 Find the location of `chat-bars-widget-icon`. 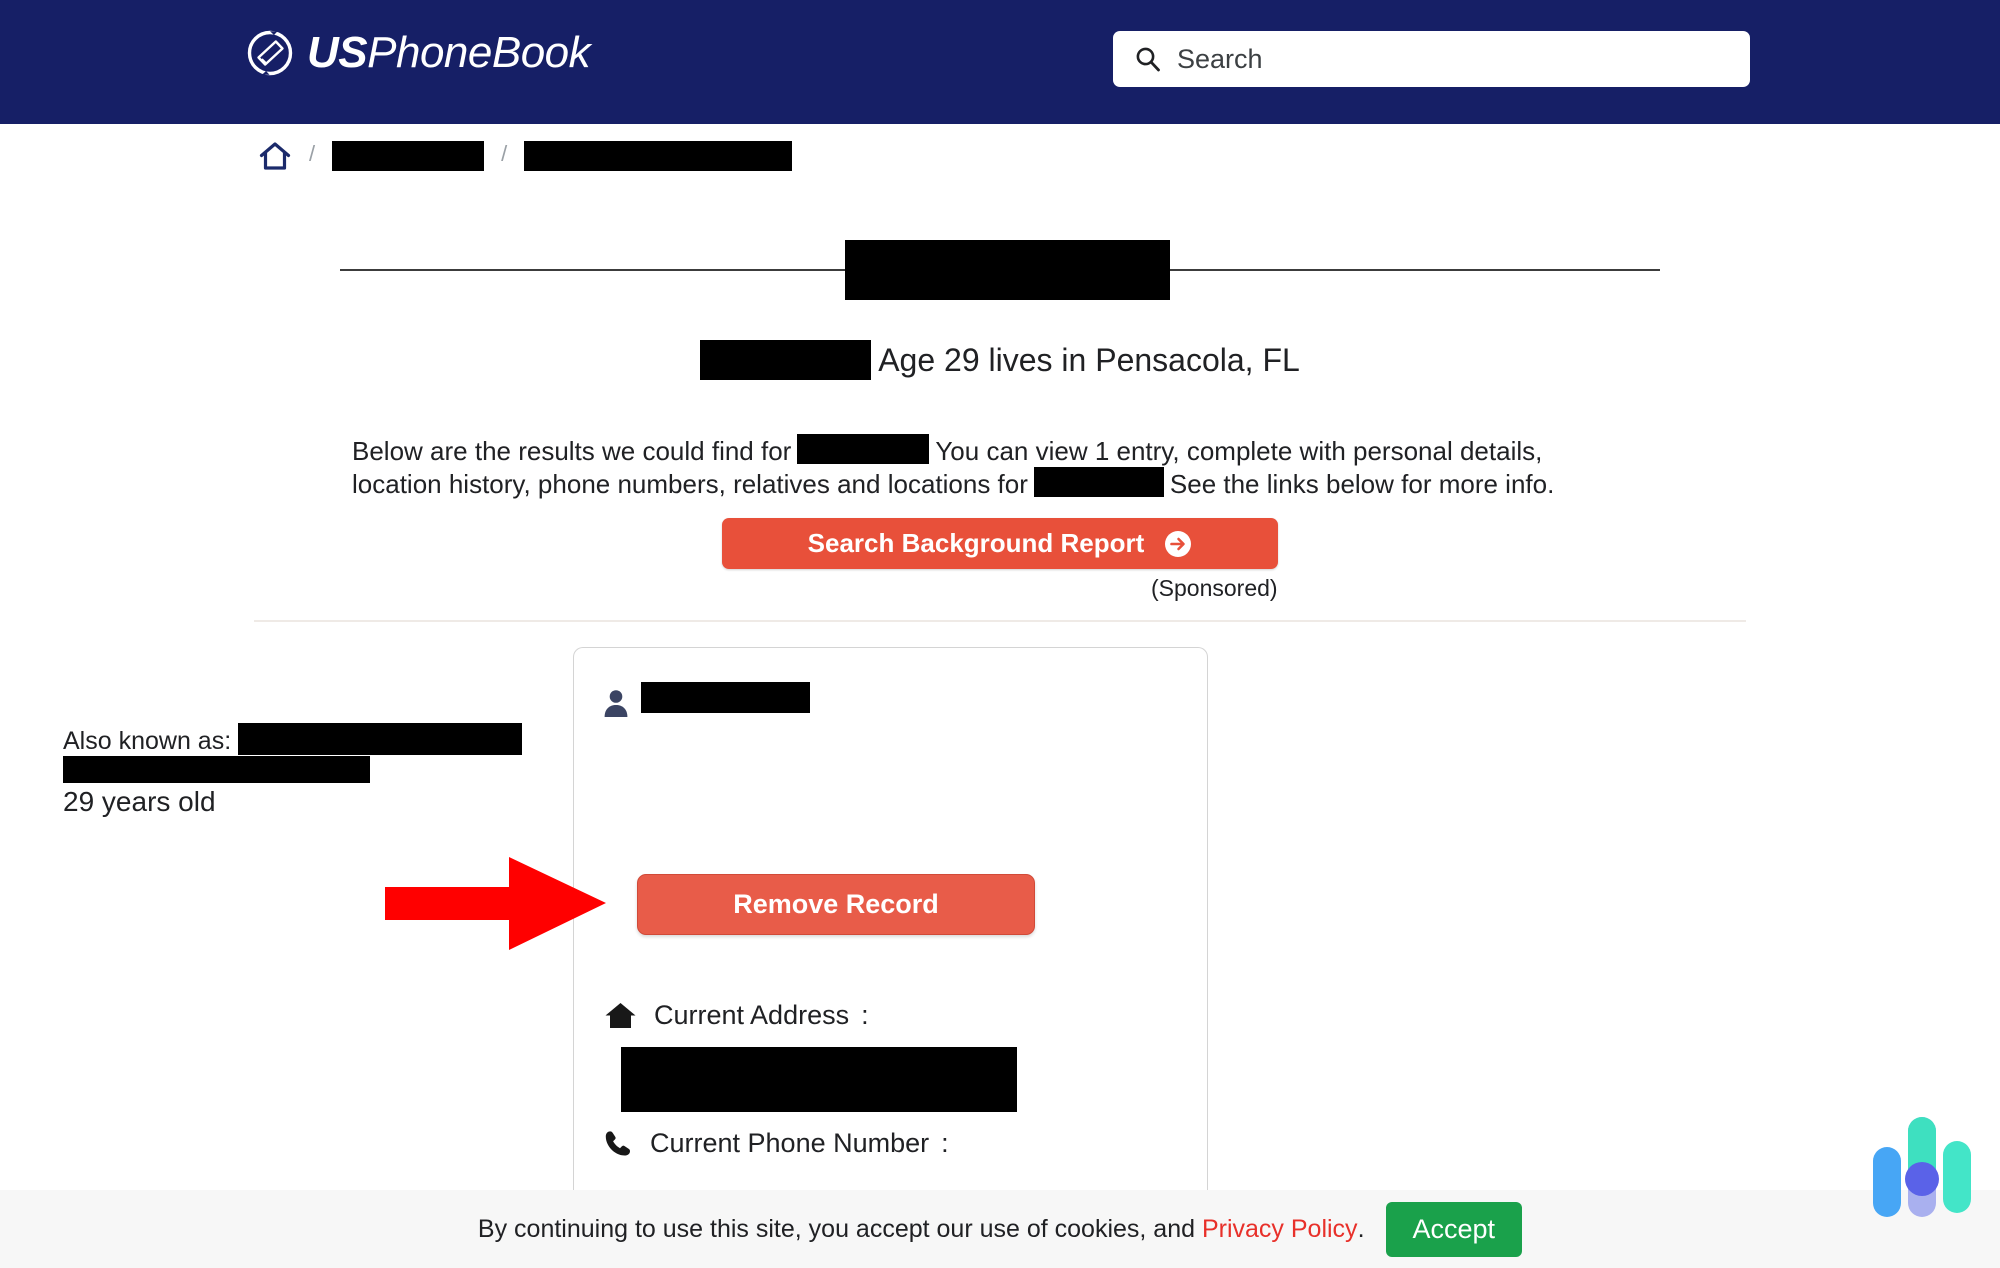

chat-bars-widget-icon is located at coordinates (1922, 1167).